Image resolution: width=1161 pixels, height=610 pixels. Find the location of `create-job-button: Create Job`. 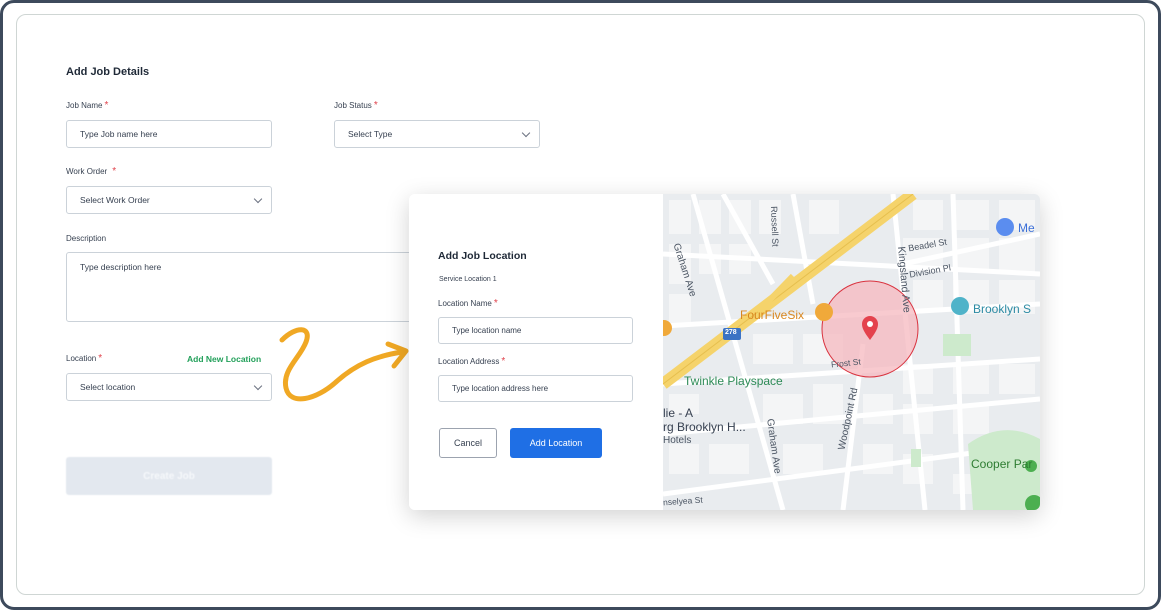

create-job-button: Create Job is located at coordinates (169, 476).